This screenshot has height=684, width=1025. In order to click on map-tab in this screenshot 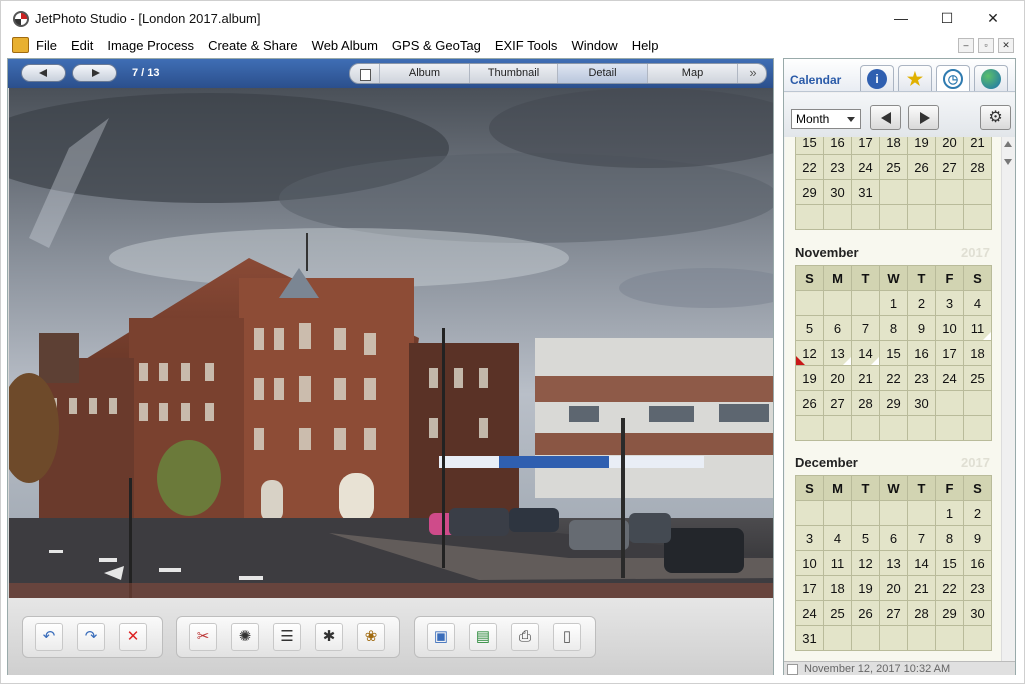, I will do `click(991, 78)`.